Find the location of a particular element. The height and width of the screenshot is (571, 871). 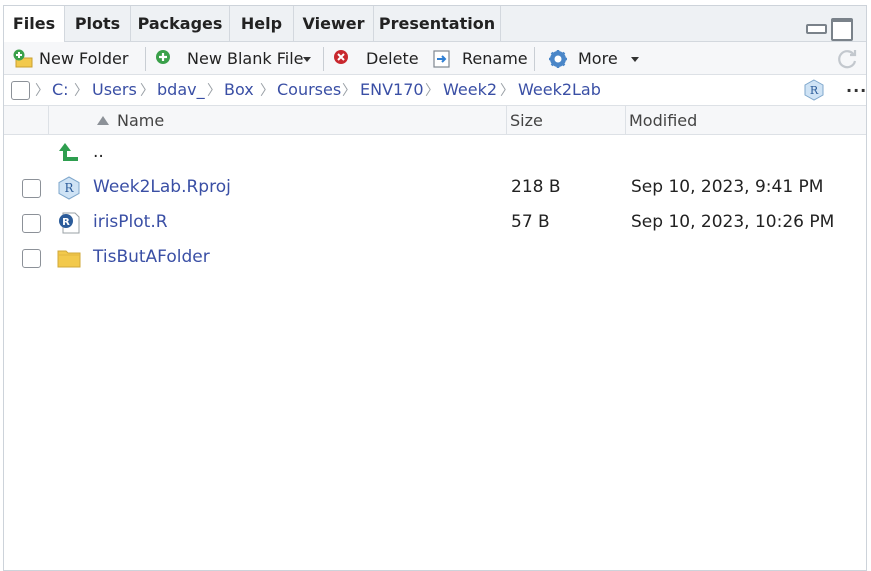

delete-button: Delete is located at coordinates (376, 59).